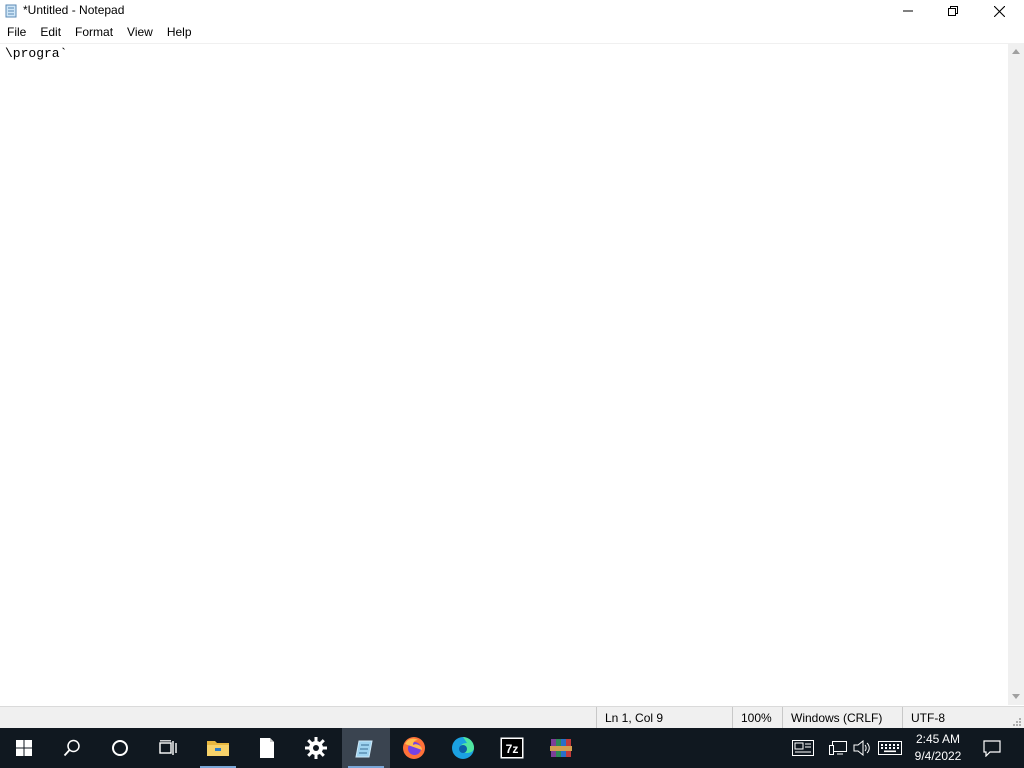 The image size is (1024, 768). I want to click on windows-logo-icon, so click(24, 748).